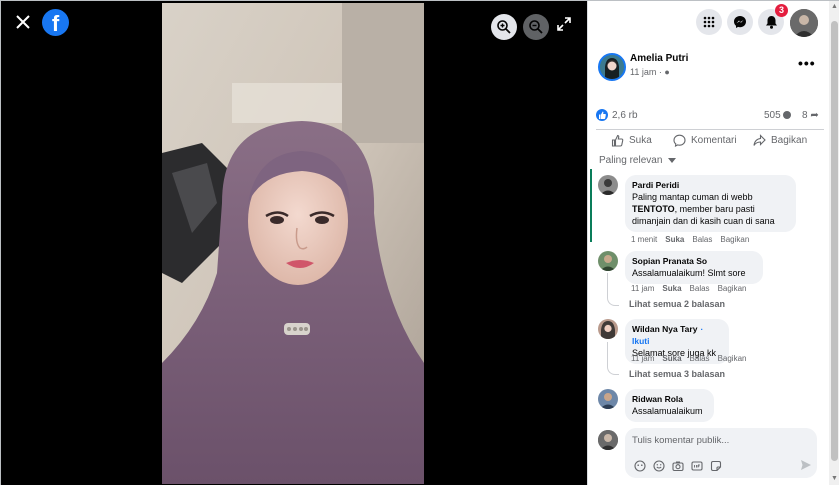  I want to click on post-time: 11 jam · ●, so click(650, 72).